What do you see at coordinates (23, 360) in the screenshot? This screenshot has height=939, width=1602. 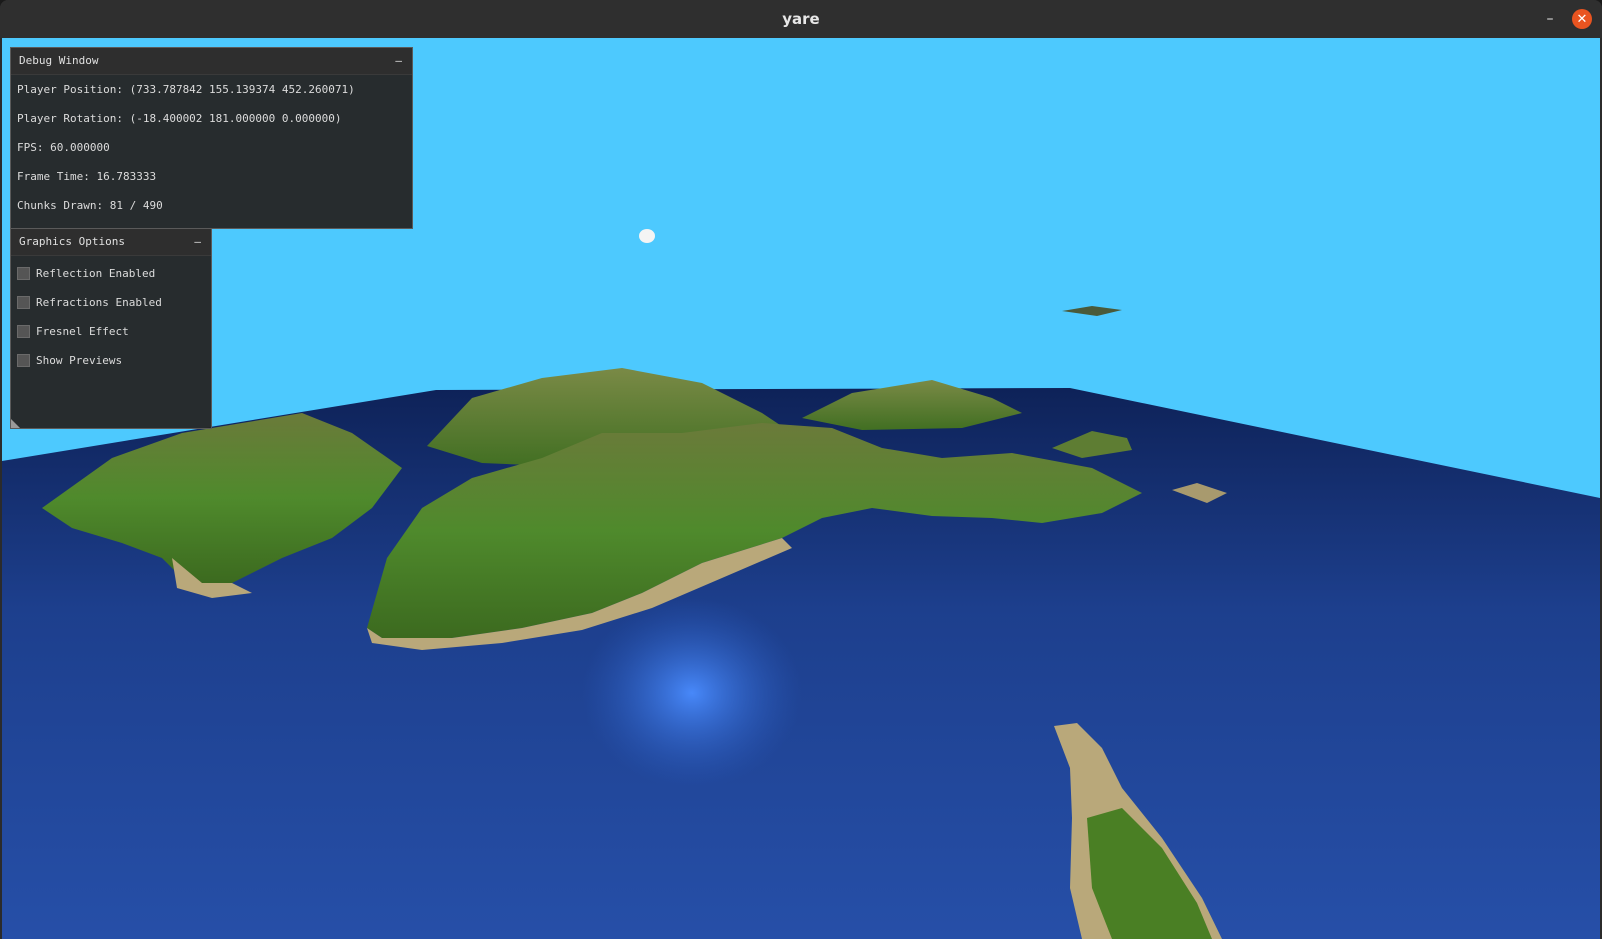 I see `show-previews-checkbox` at bounding box center [23, 360].